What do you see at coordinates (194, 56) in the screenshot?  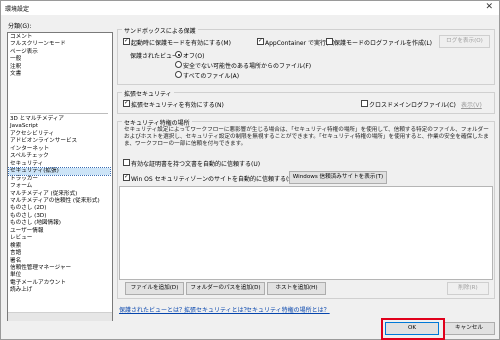 I see `protected-view-off-label: オフ(O)` at bounding box center [194, 56].